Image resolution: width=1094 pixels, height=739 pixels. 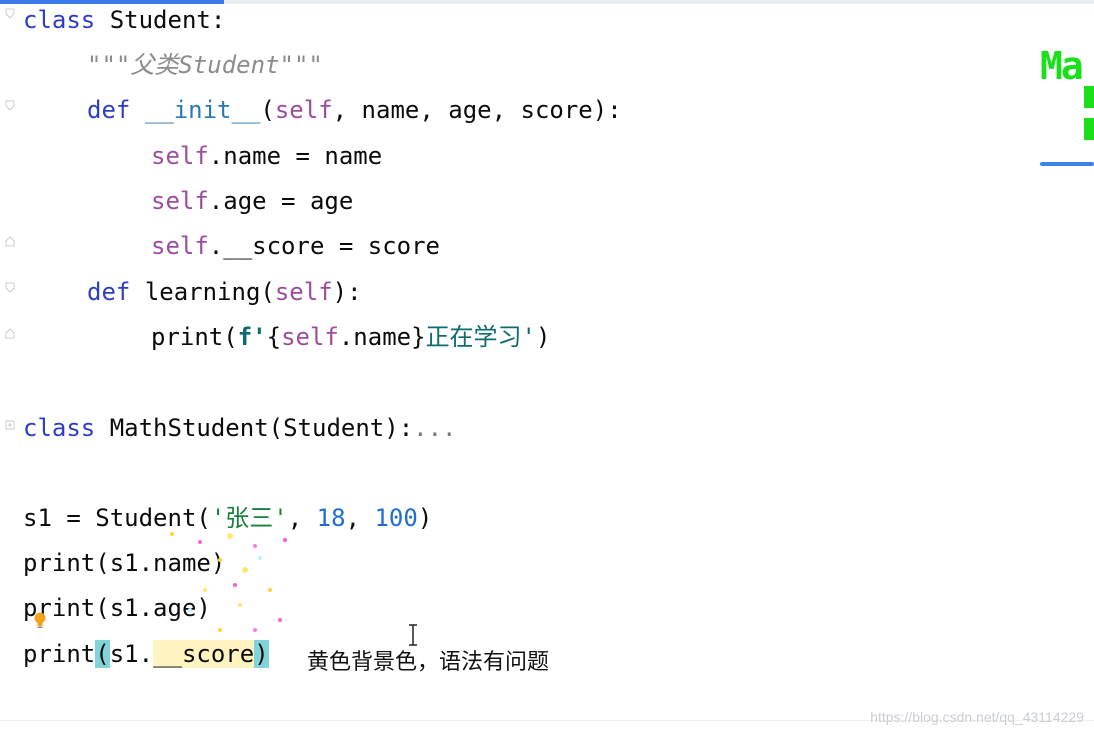 What do you see at coordinates (194, 337) in the screenshot?
I see `print-call: print(` at bounding box center [194, 337].